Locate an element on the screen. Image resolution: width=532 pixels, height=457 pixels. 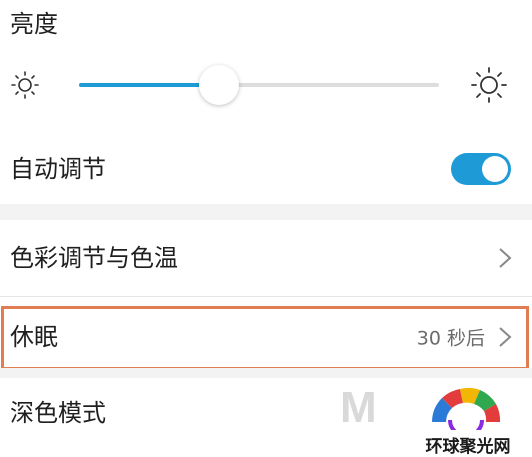
toggle-knob is located at coordinates (495, 169).